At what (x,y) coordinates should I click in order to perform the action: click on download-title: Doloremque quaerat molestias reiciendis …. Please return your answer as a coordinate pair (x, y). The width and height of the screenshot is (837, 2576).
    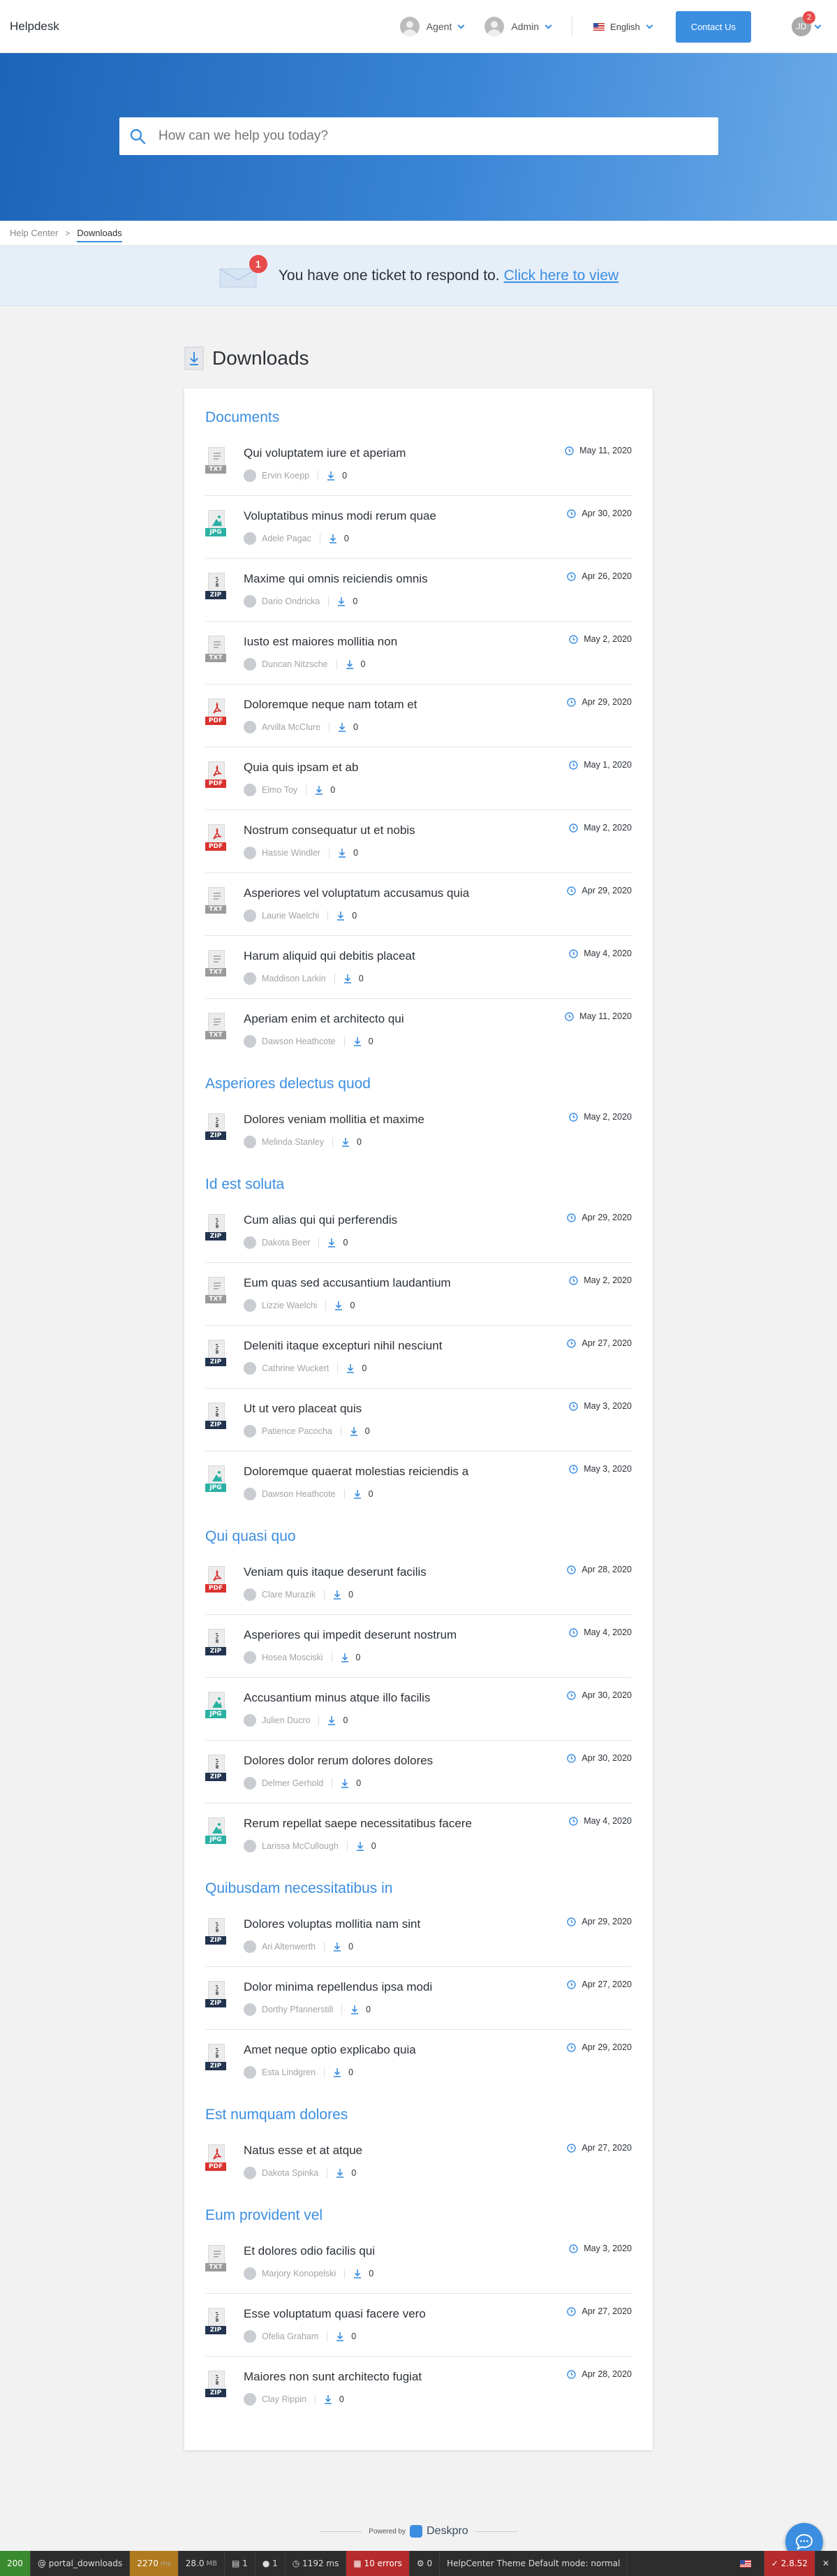
    Looking at the image, I should click on (356, 1472).